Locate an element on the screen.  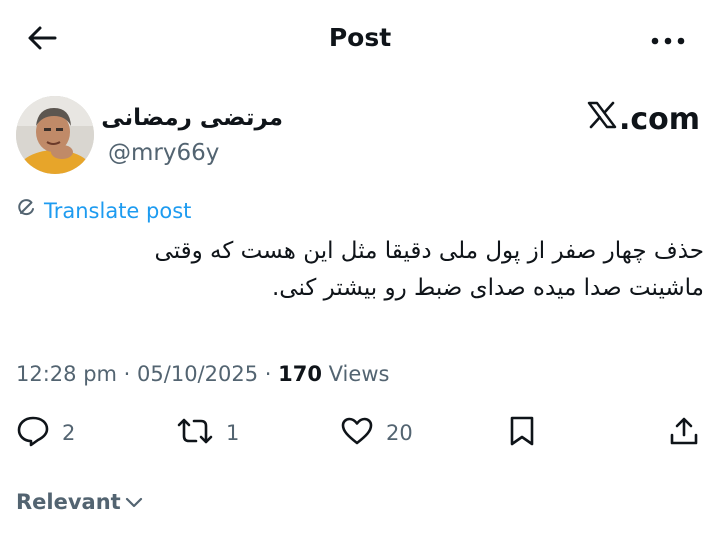
repost-button: 1 is located at coordinates (207, 433).